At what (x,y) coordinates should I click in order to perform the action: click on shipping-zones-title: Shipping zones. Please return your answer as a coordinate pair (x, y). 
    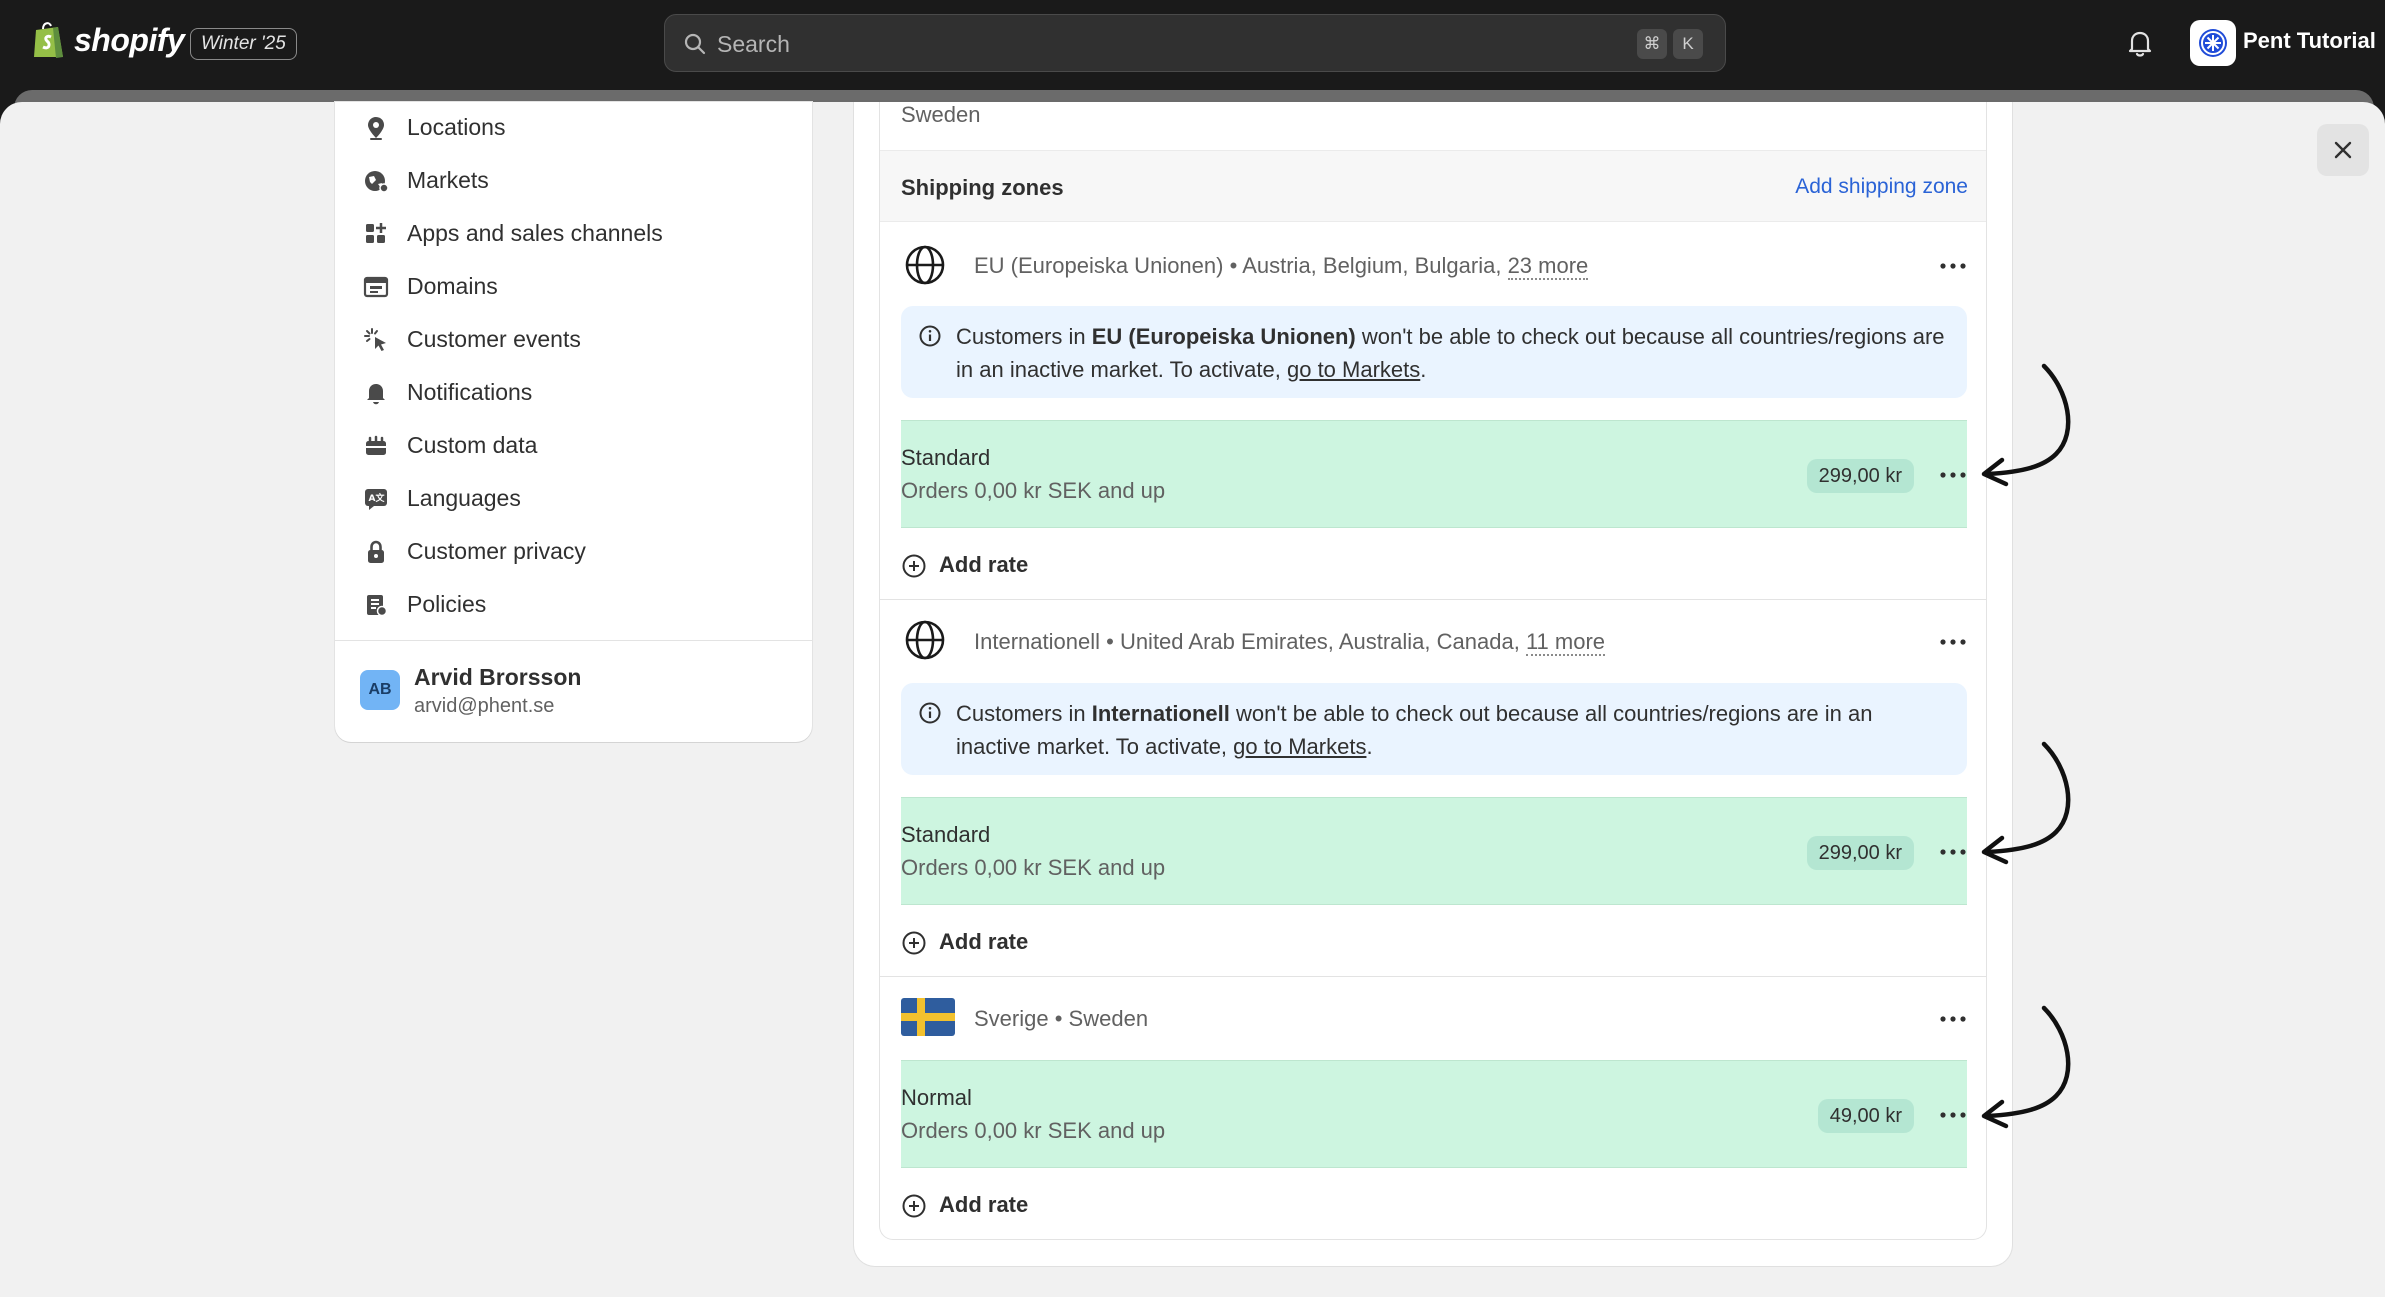
    Looking at the image, I should click on (982, 187).